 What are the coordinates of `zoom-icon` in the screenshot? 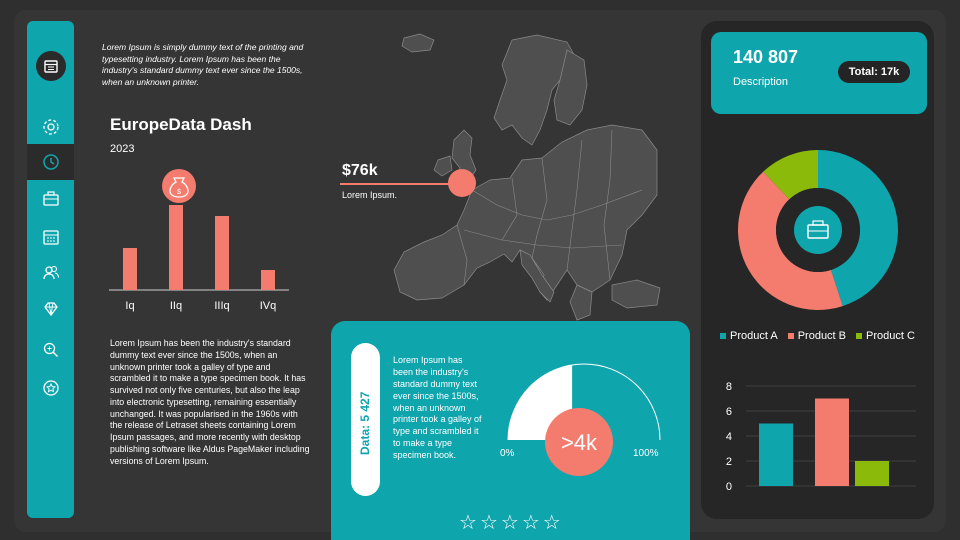 It's located at (50, 350).